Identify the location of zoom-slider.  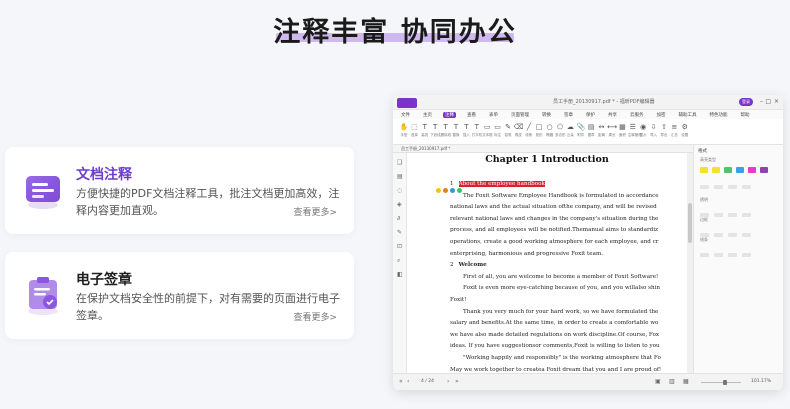
(721, 382).